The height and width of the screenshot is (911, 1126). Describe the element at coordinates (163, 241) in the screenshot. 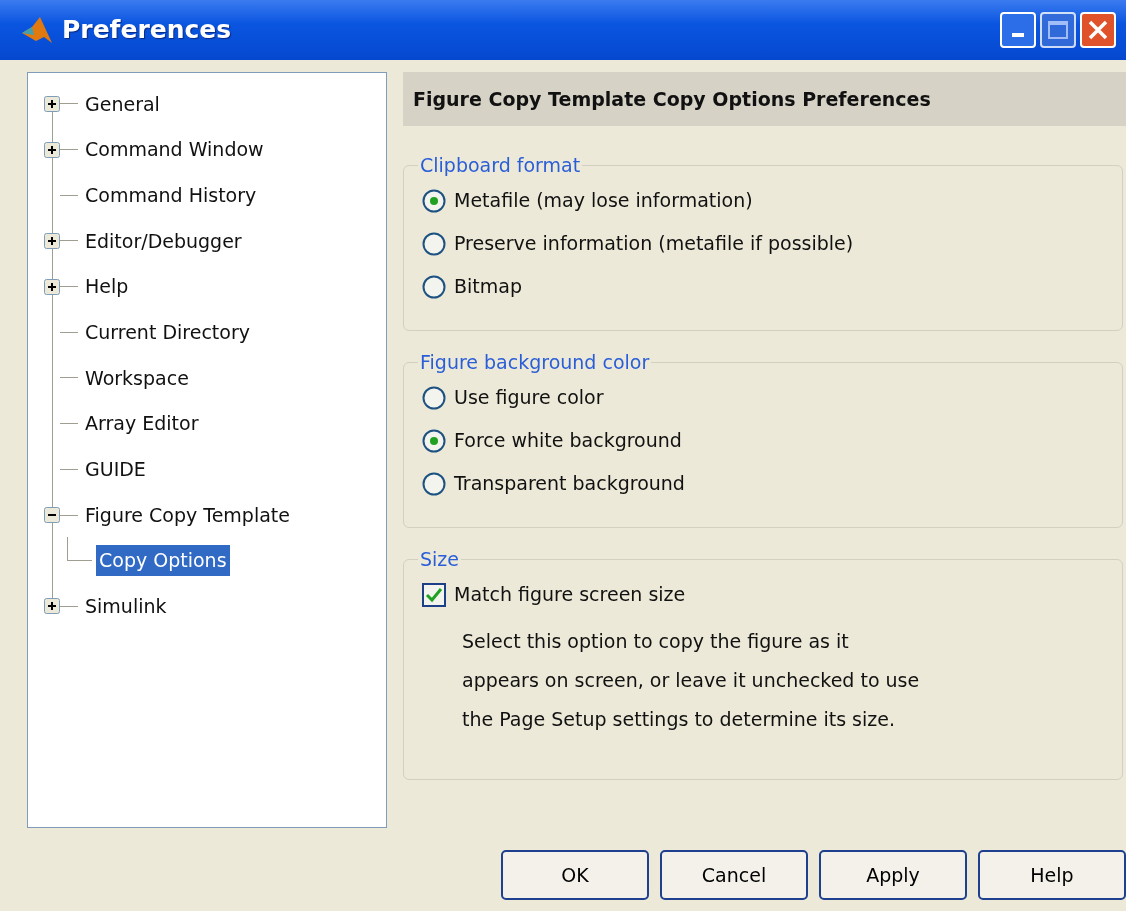

I see `tree-item: Editor/Debugger` at that location.